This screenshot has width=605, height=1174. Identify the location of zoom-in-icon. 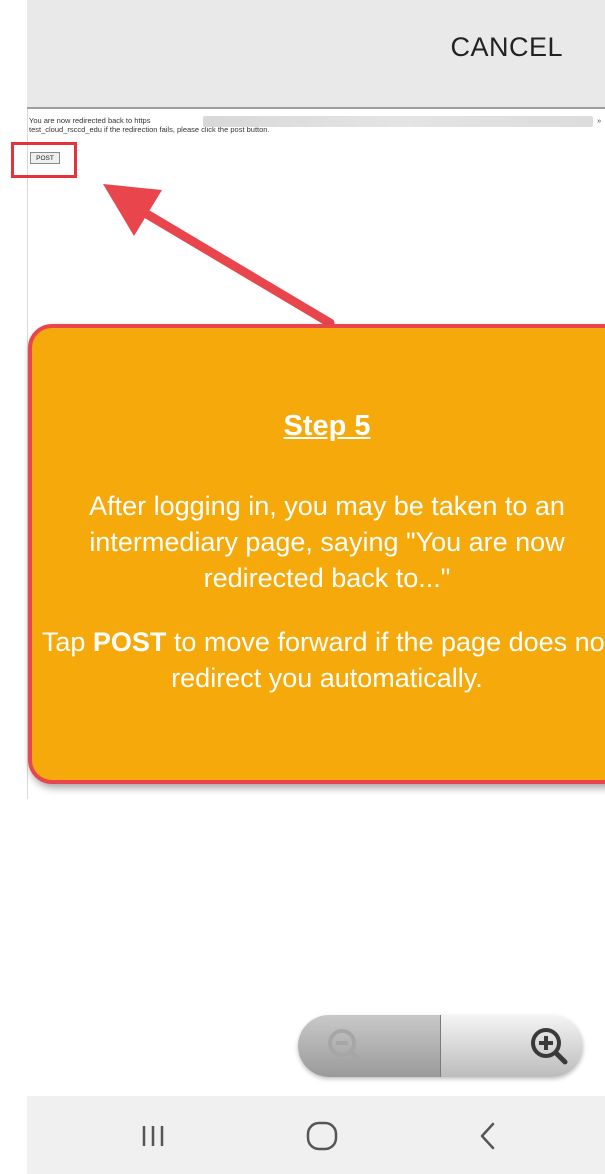
(549, 1046).